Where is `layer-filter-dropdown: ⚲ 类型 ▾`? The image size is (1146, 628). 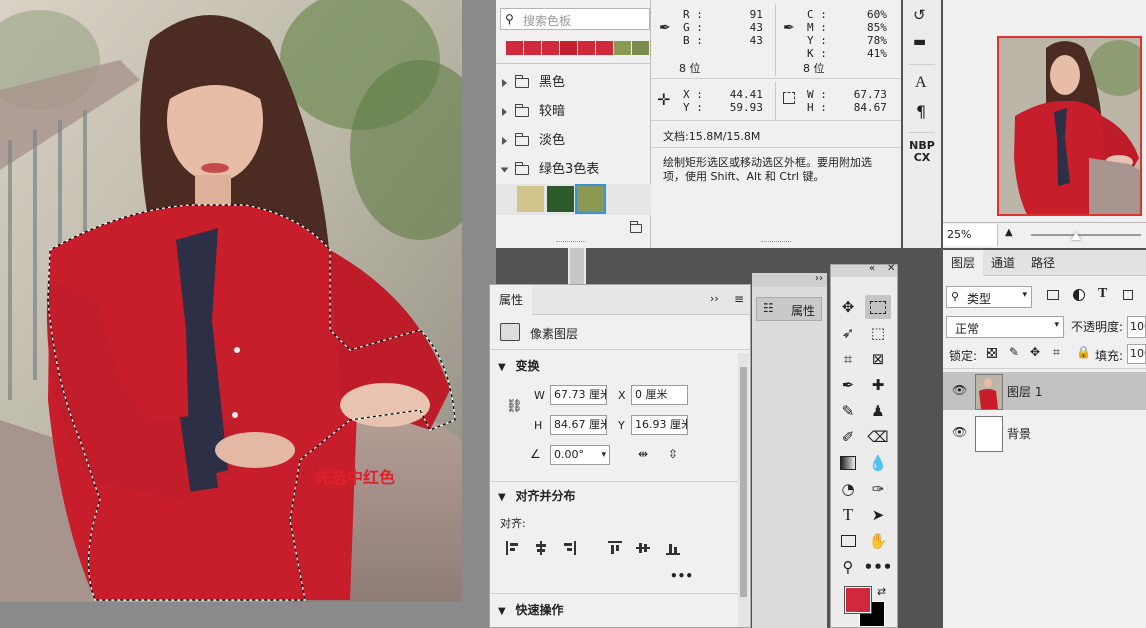 layer-filter-dropdown: ⚲ 类型 ▾ is located at coordinates (989, 297).